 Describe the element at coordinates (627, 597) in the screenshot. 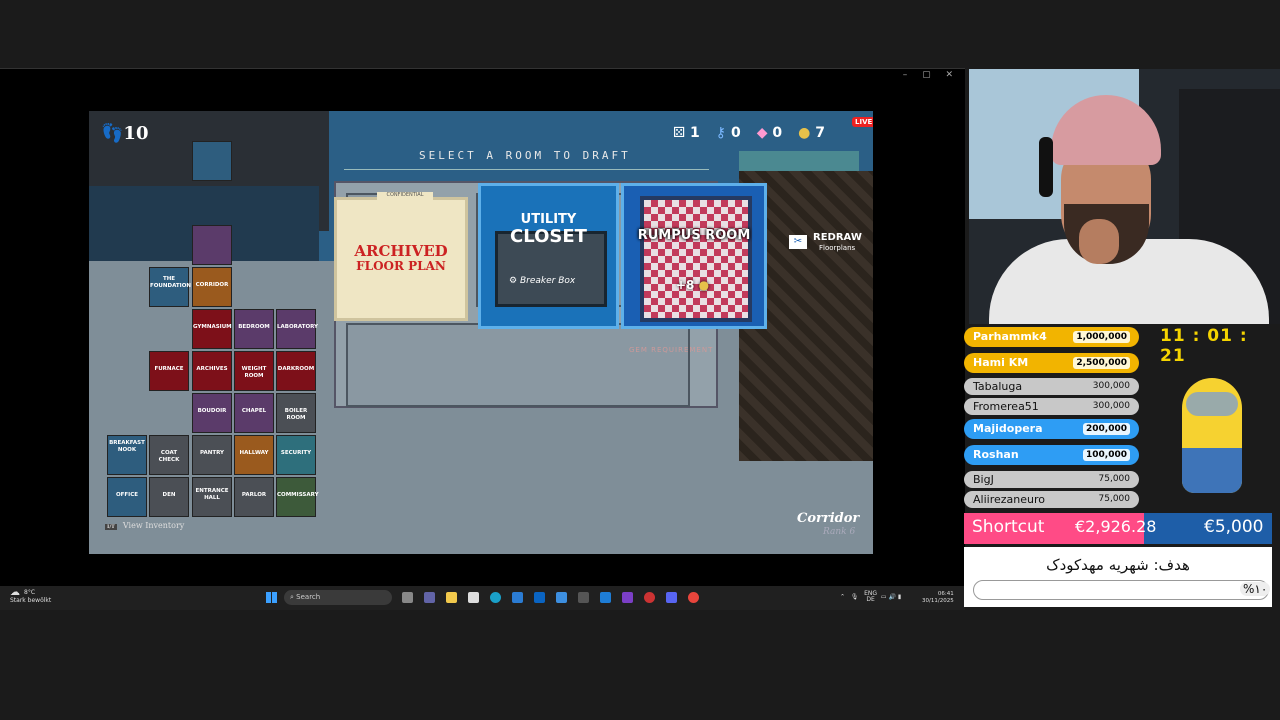

I see `rider-icon` at that location.